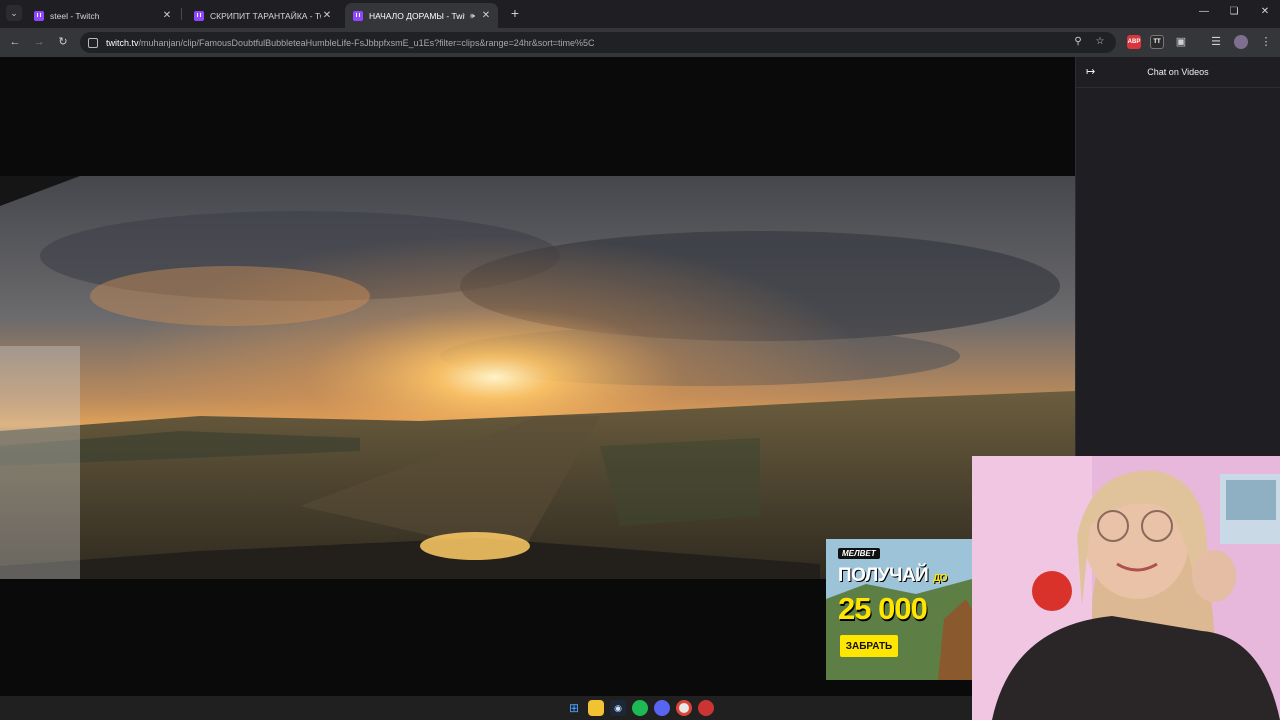 The height and width of the screenshot is (720, 1280). What do you see at coordinates (265, 15) in the screenshot?
I see `tab-title: СКРИПИТ ТАРАНТАЙКА - Twitch` at bounding box center [265, 15].